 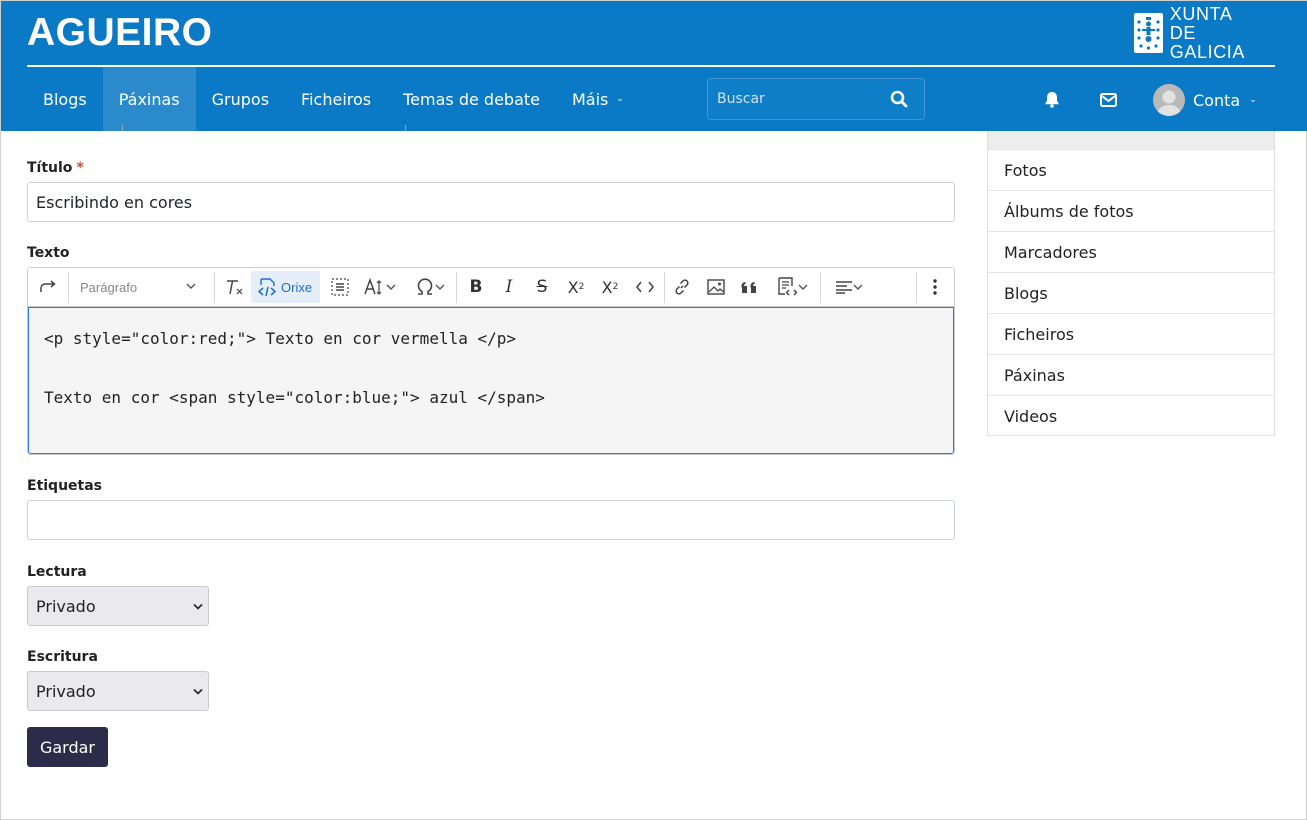 What do you see at coordinates (425, 286) in the screenshot?
I see `special-characters-icon` at bounding box center [425, 286].